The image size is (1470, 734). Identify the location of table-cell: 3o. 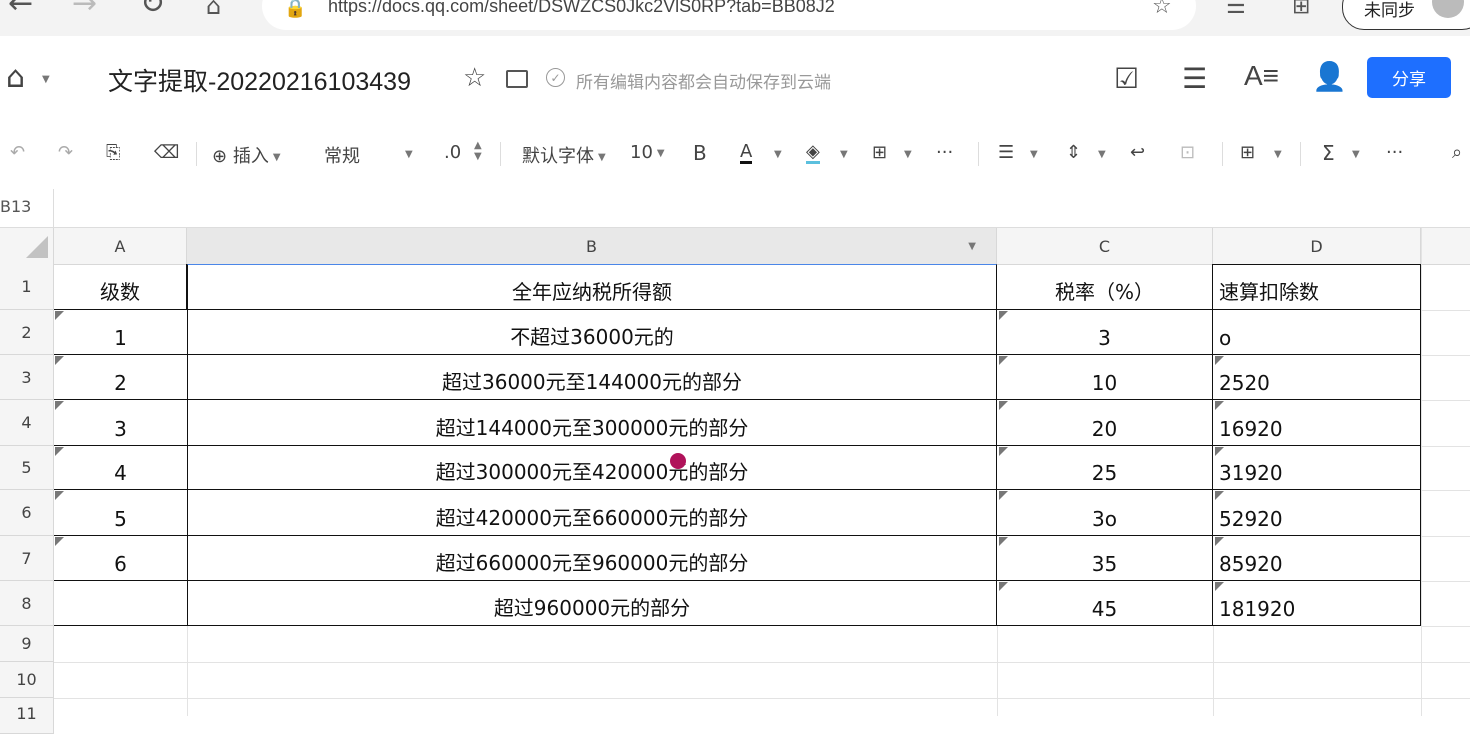
(1105, 513).